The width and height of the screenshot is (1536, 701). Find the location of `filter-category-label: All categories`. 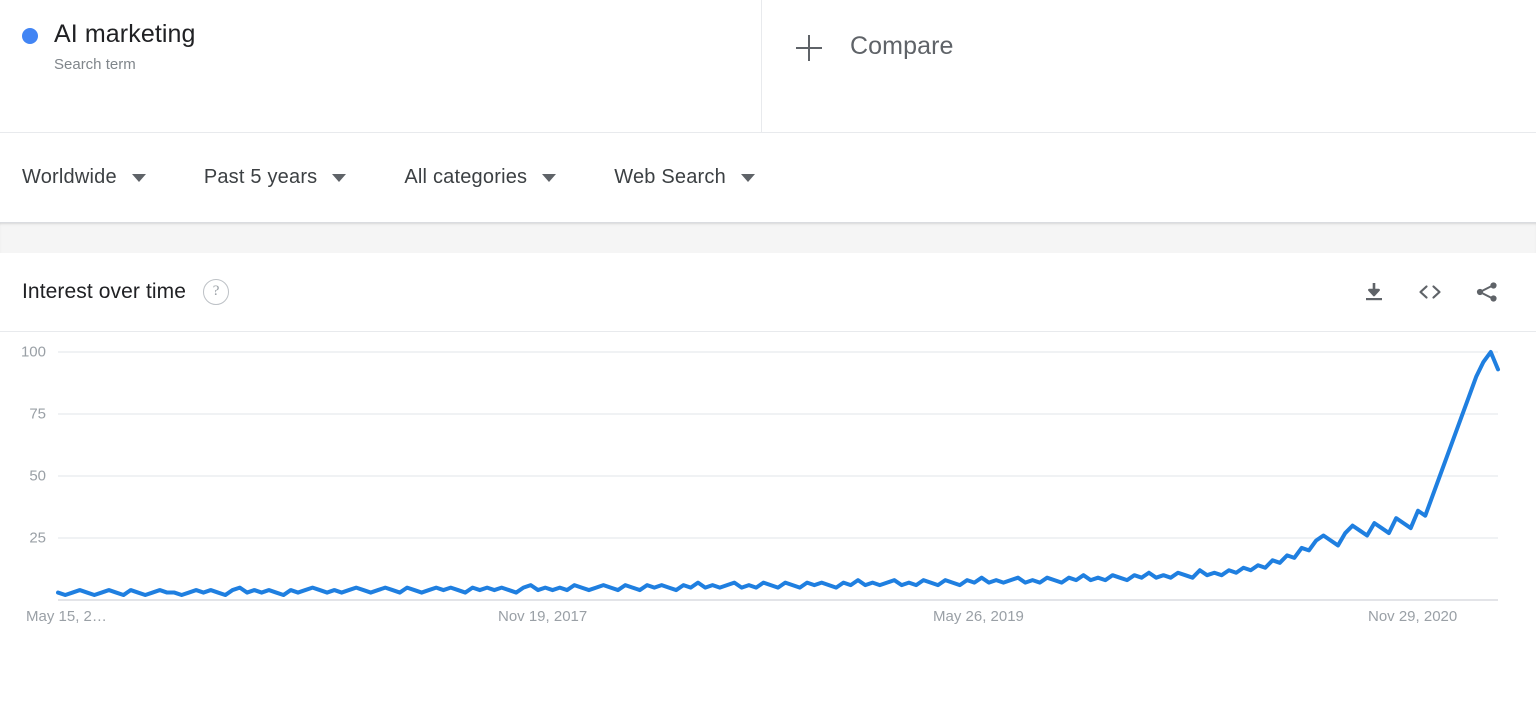

filter-category-label: All categories is located at coordinates (466, 177).